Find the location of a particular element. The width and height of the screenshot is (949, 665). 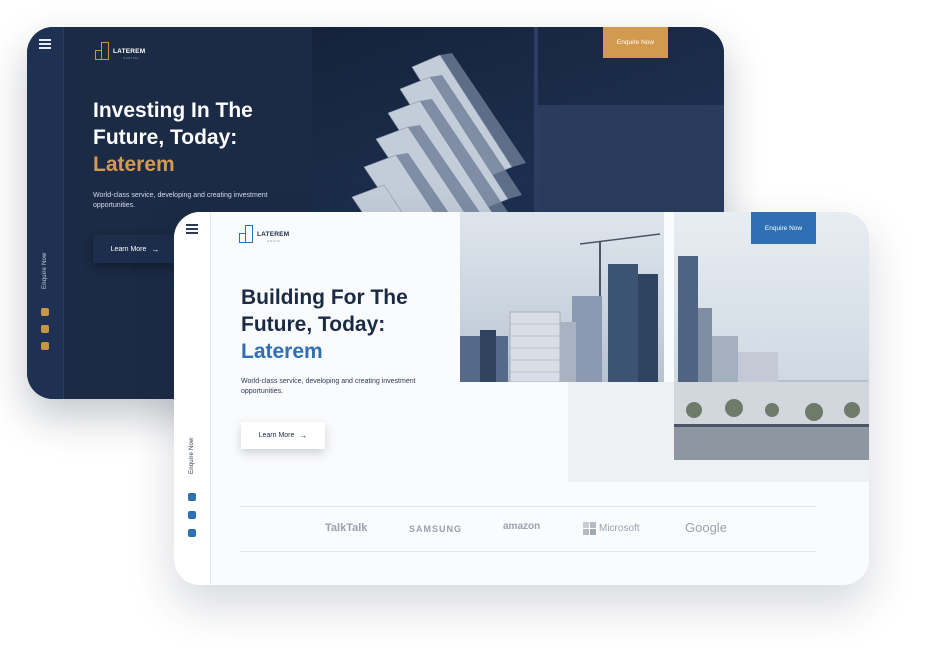

microsoft-logo: Microsoft is located at coordinates (611, 528).